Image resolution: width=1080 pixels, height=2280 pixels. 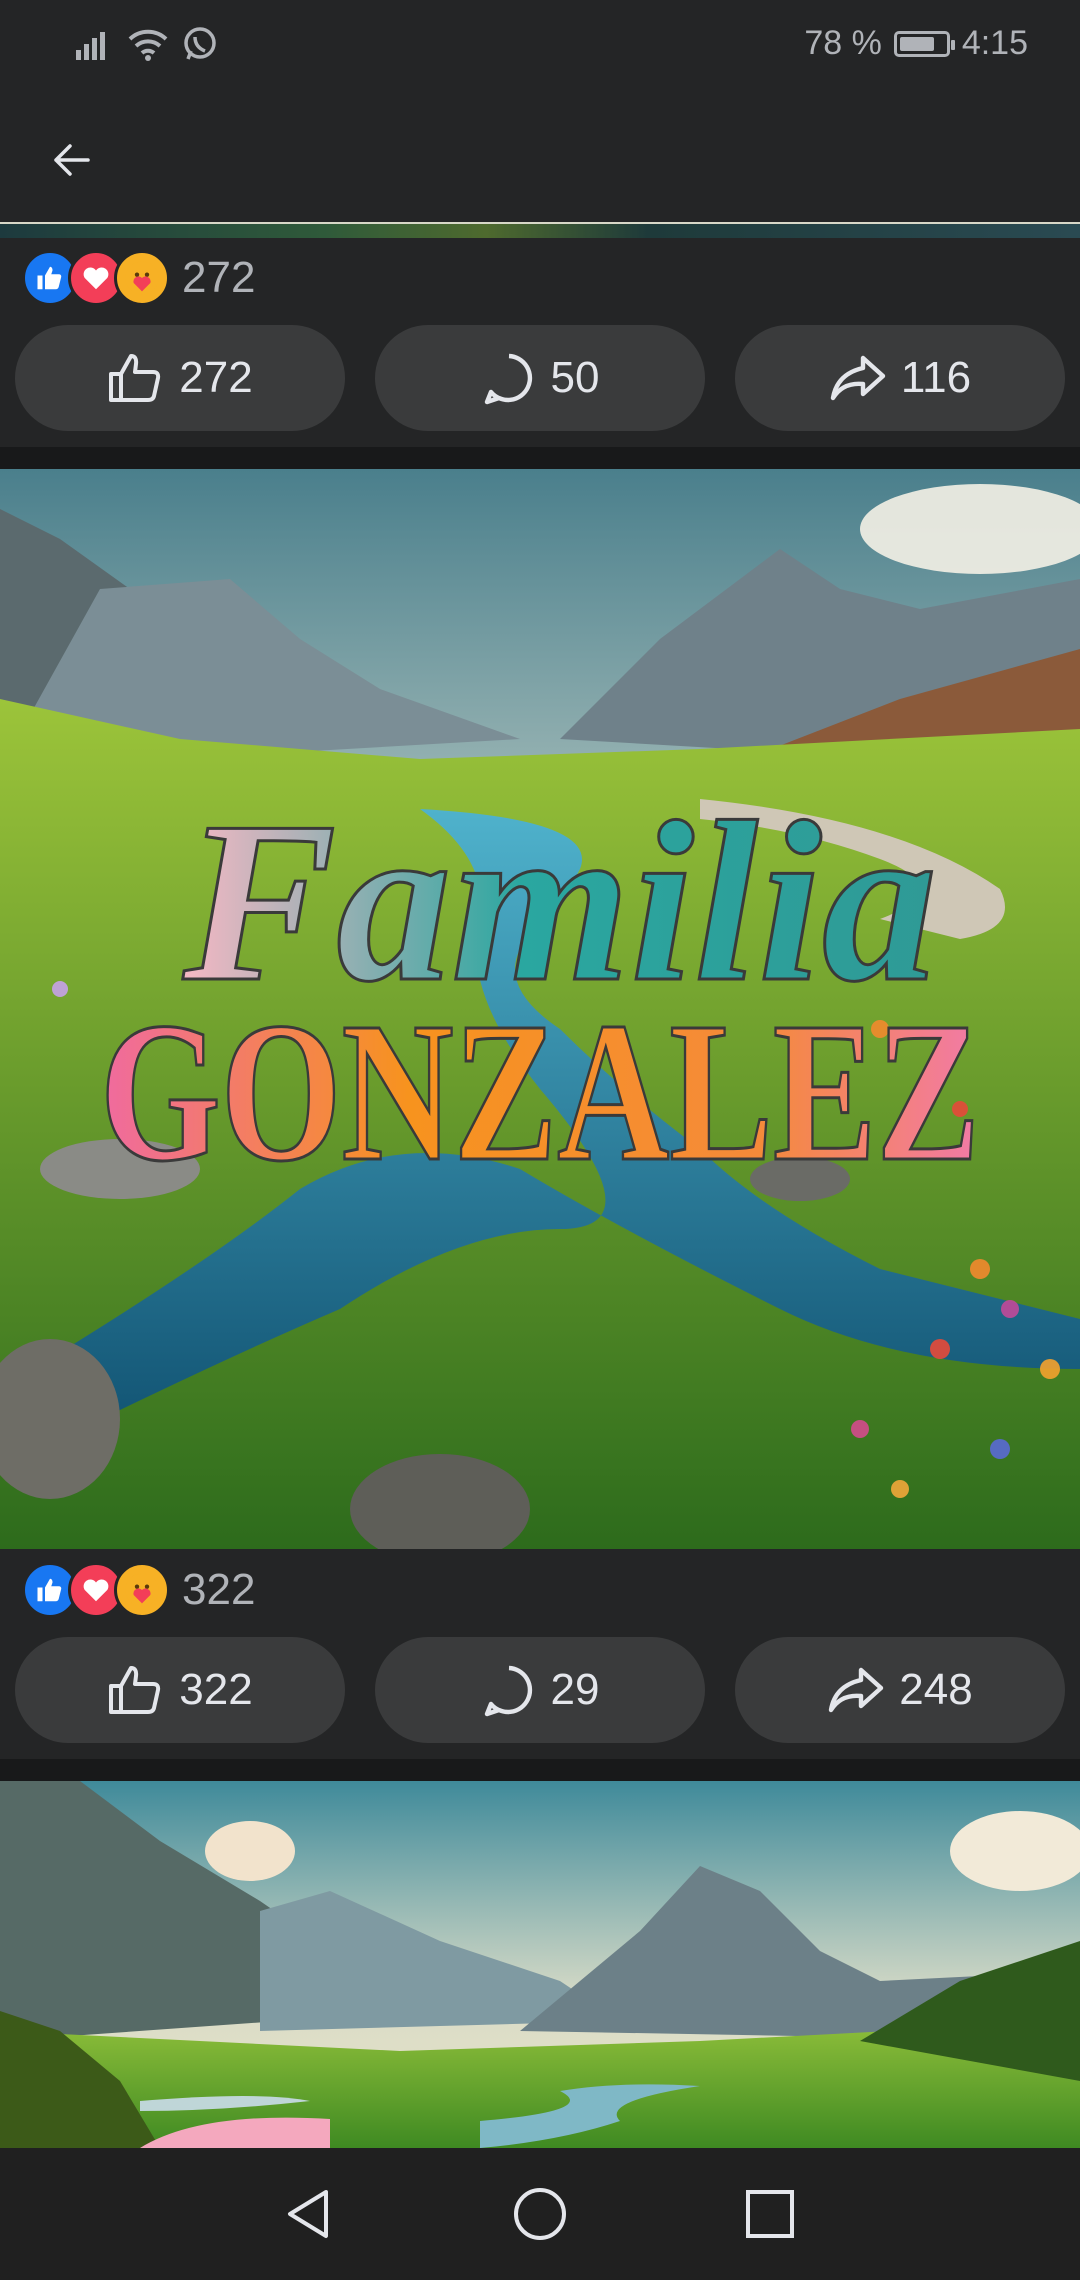 I want to click on comment-count: 29, so click(x=575, y=1689).